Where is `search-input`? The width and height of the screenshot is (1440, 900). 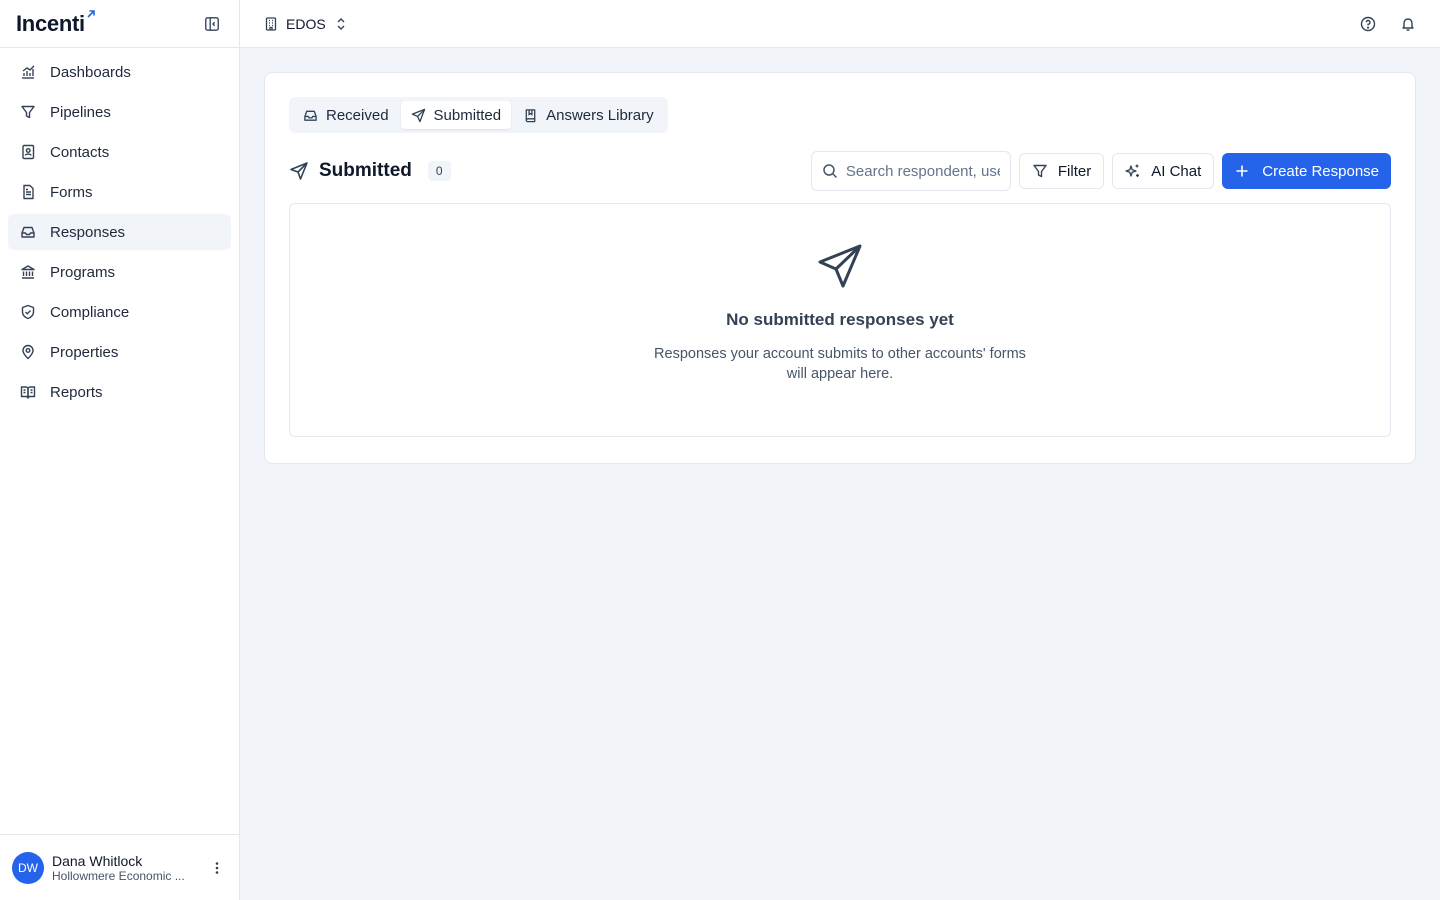
search-input is located at coordinates (922, 171).